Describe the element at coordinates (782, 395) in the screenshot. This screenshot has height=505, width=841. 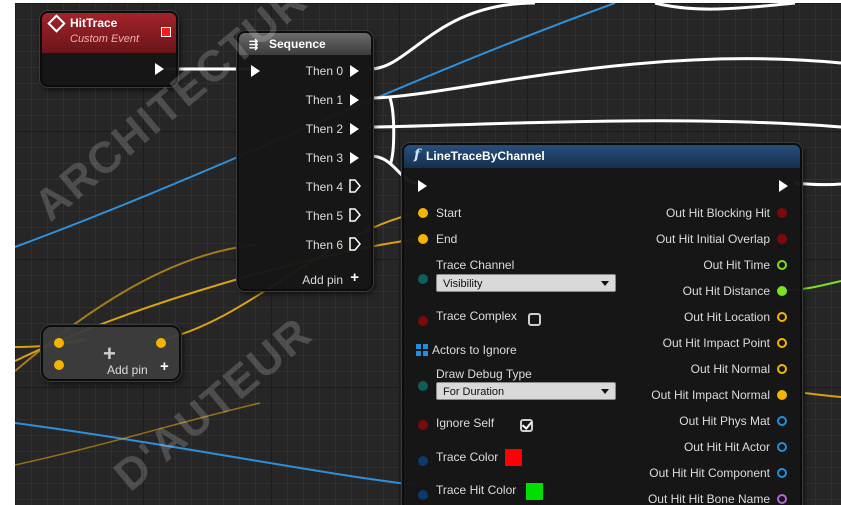
I see `out-hit-impact-normal-pin` at that location.